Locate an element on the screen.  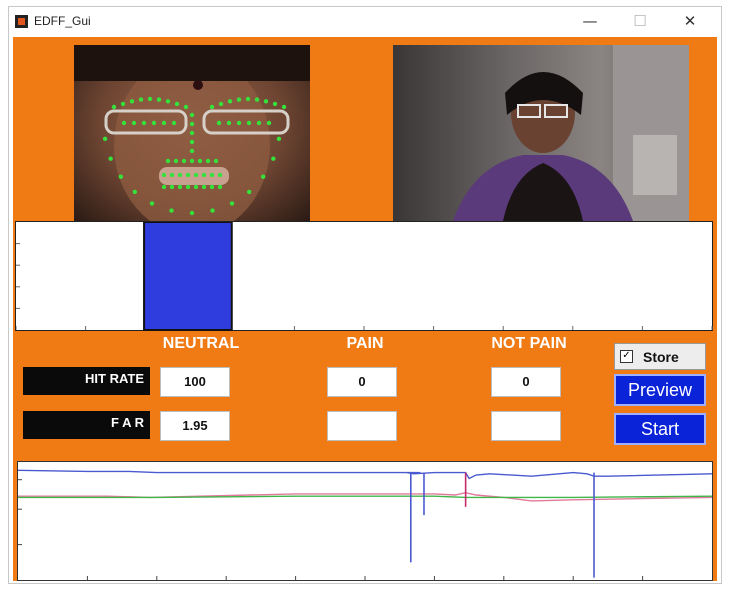
maximize-button: ☐ is located at coordinates (640, 21).